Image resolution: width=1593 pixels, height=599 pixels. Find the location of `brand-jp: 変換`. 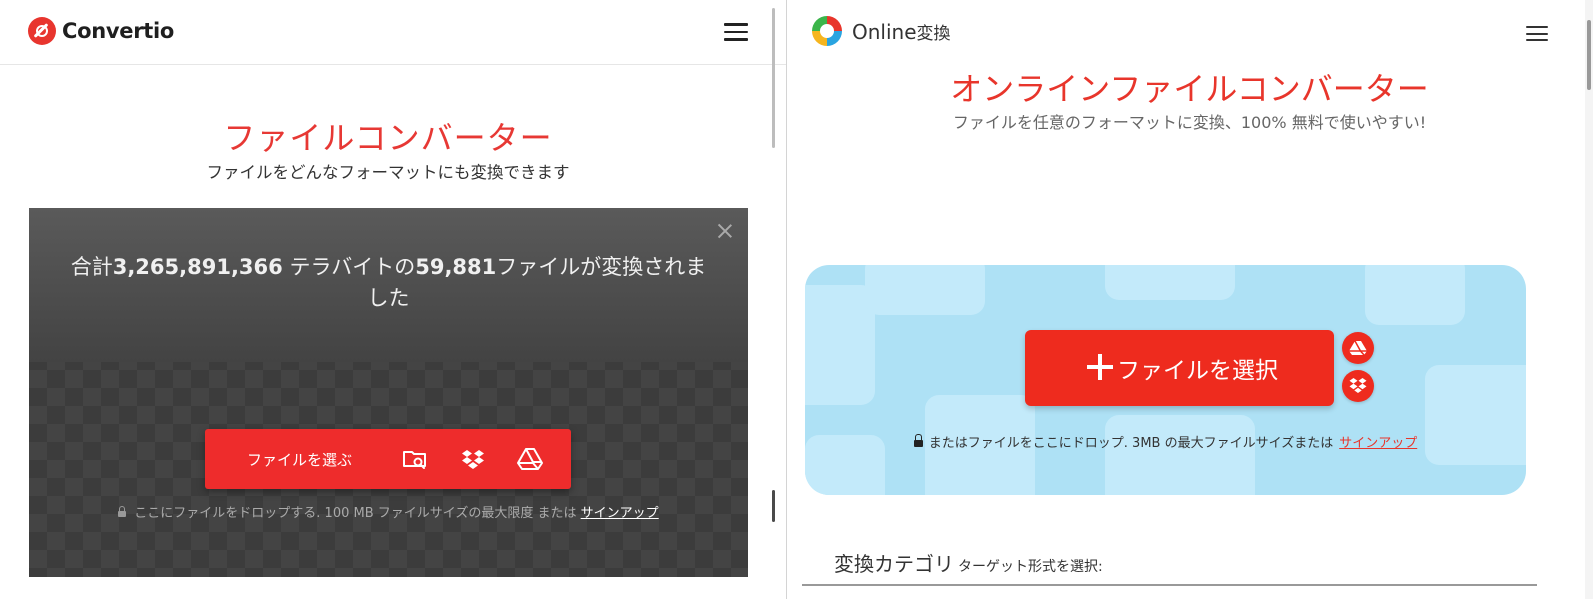

brand-jp: 変換 is located at coordinates (933, 33).